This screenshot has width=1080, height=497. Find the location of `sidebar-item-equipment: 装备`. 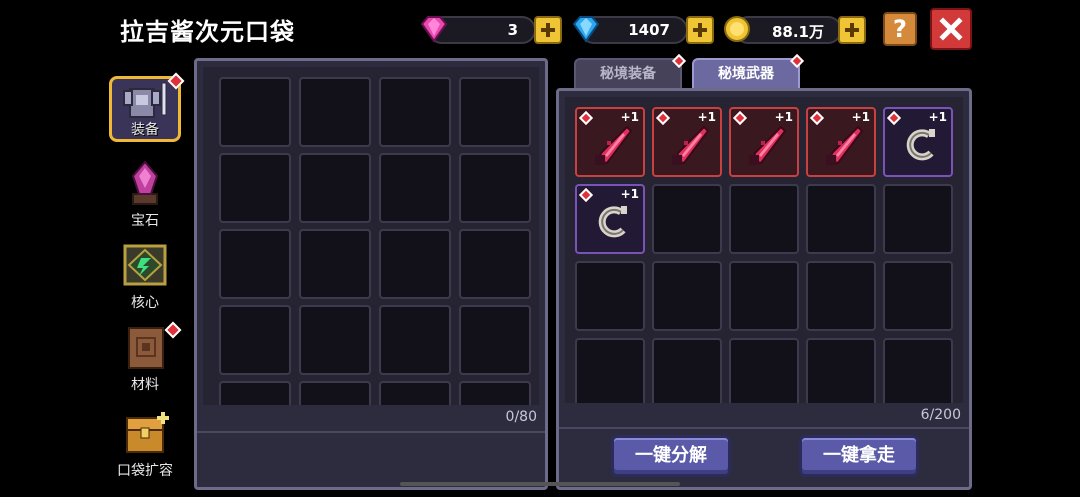

sidebar-item-equipment: 装备 is located at coordinates (145, 107).